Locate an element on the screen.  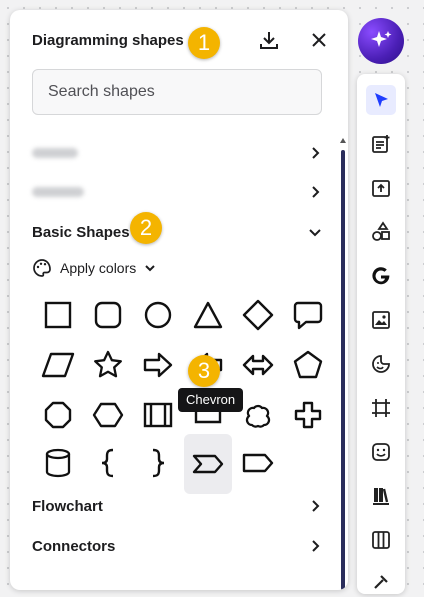
rounded-square-icon is located at coordinates (108, 315).